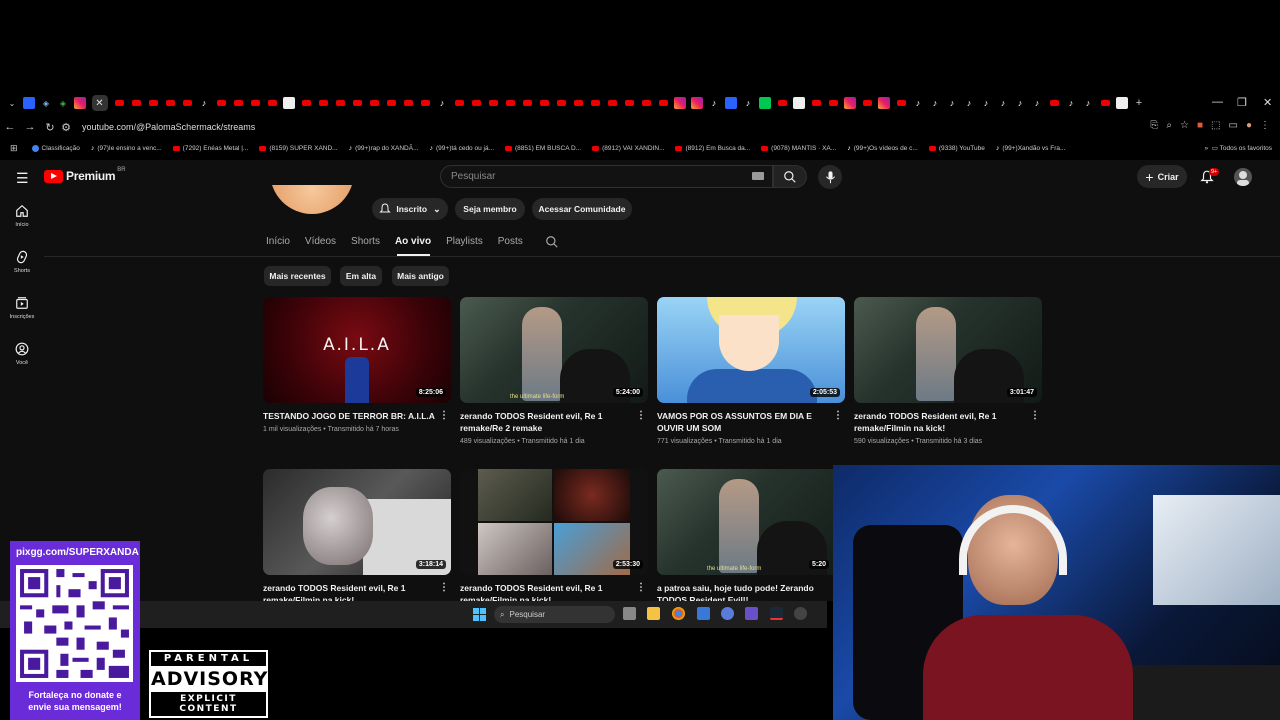 This screenshot has width=1280, height=720. I want to click on site-info-icon: ⚙, so click(66, 127).